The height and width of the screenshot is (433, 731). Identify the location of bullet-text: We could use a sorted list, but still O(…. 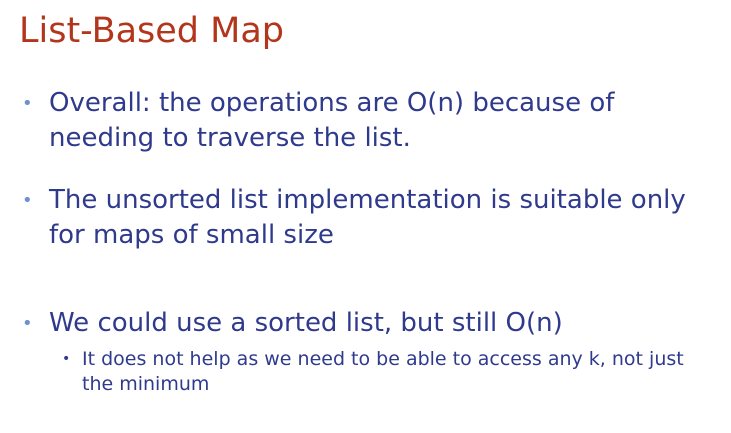
(306, 323).